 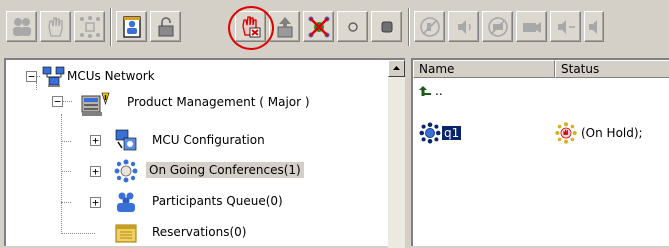 I want to click on column-header-name: Name, so click(x=484, y=69).